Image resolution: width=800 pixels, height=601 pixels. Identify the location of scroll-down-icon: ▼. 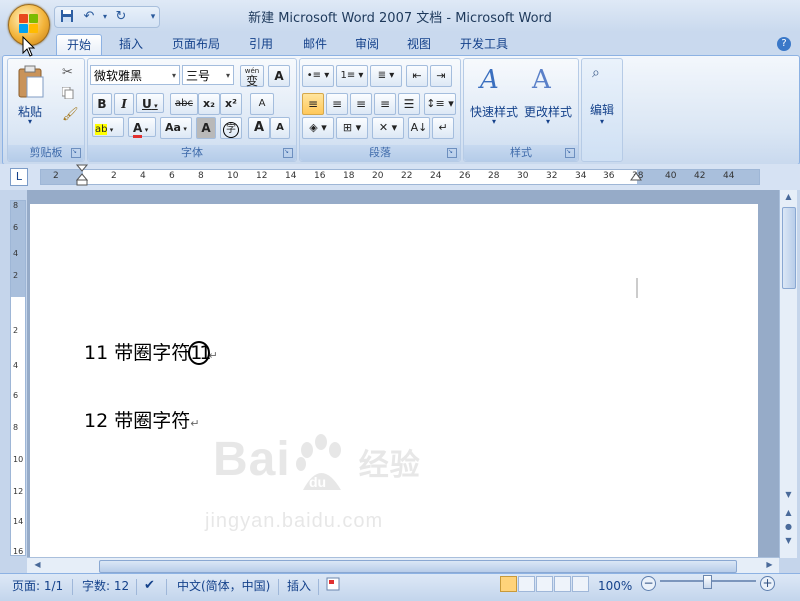
(788, 494).